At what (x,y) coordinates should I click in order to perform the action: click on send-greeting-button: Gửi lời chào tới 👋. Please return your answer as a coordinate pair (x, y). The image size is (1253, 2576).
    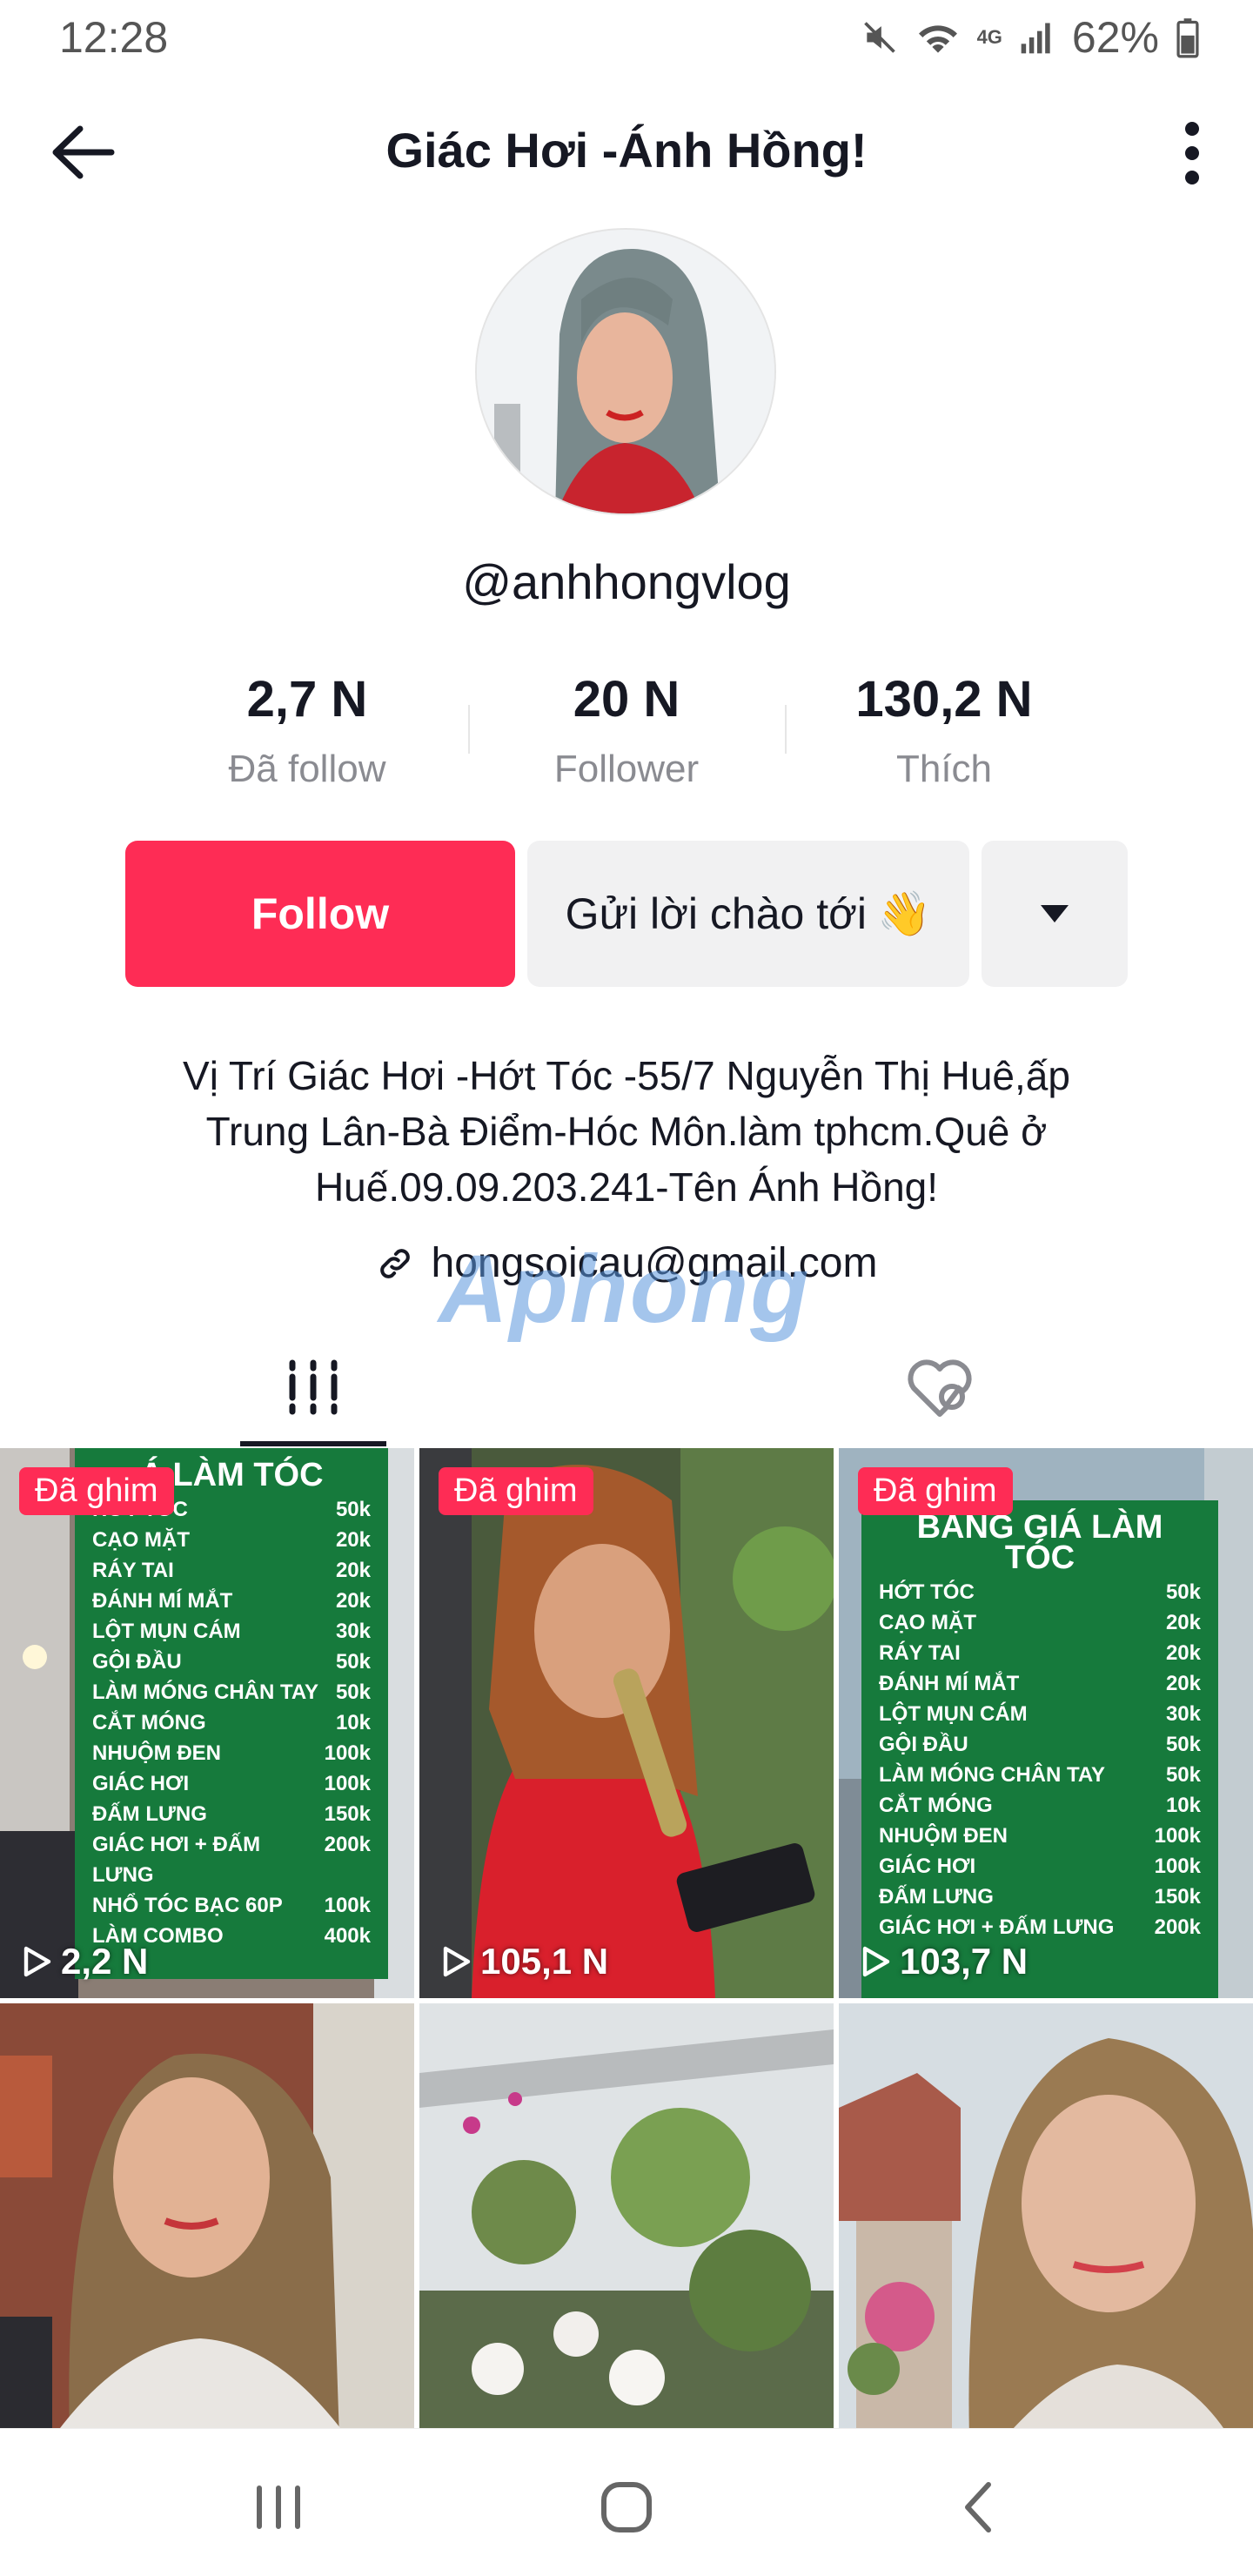
    Looking at the image, I should click on (748, 914).